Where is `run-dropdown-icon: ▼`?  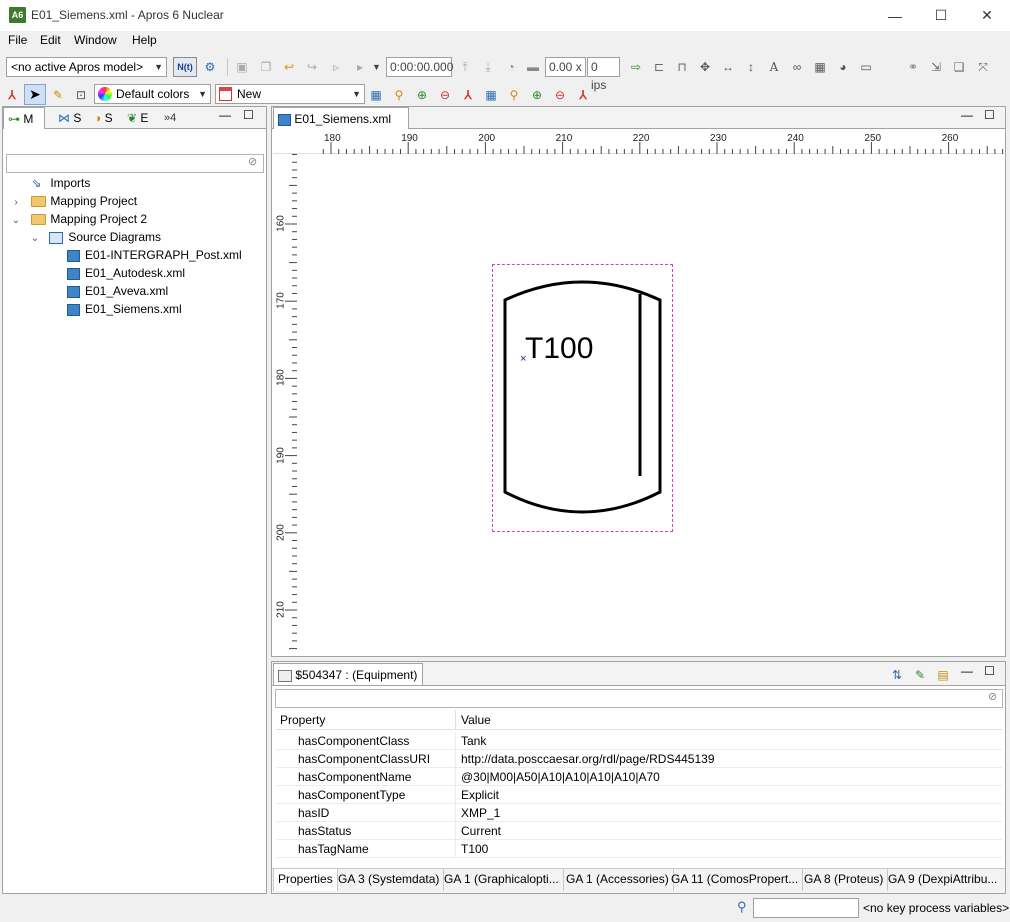
run-dropdown-icon: ▼ is located at coordinates (376, 67).